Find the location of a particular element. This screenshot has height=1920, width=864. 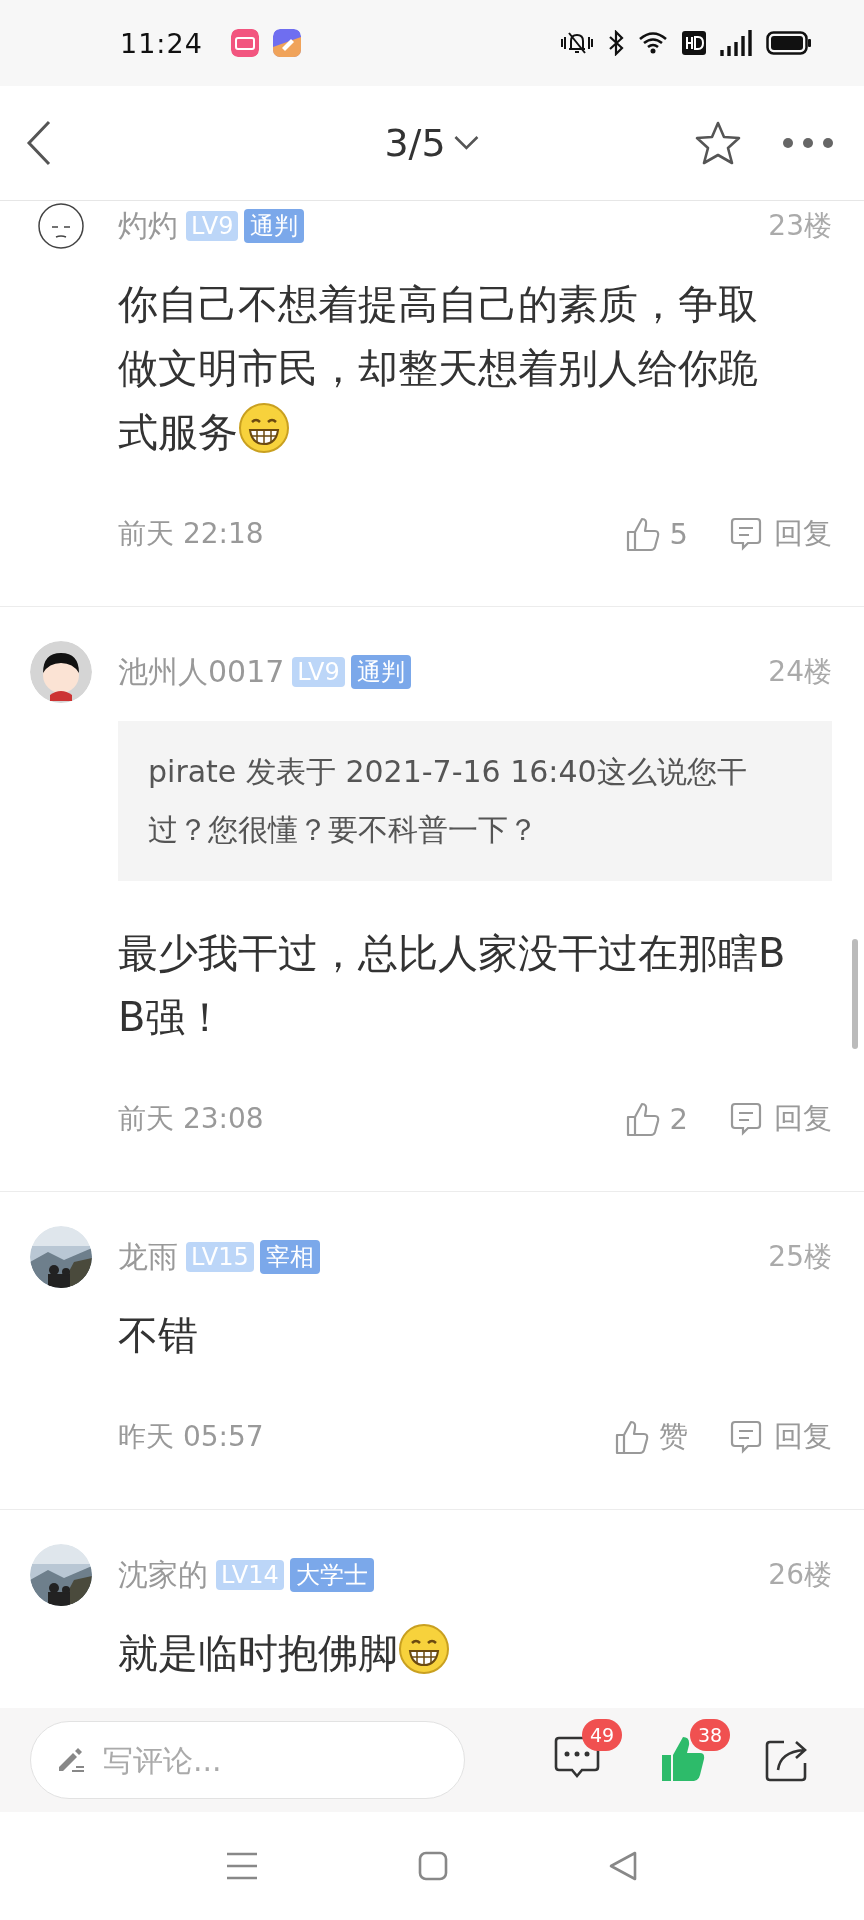

like-count-badge: 38 is located at coordinates (710, 1735).